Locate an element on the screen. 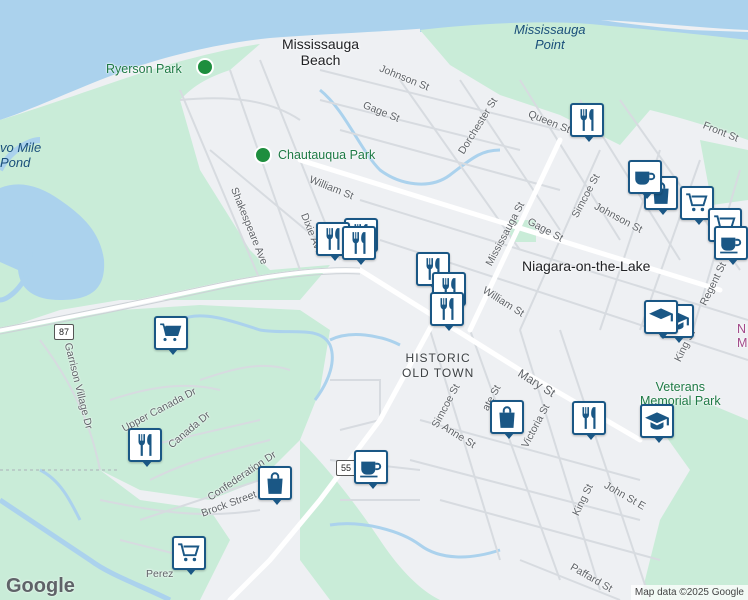  highway-shield-55: 55 is located at coordinates (346, 468).